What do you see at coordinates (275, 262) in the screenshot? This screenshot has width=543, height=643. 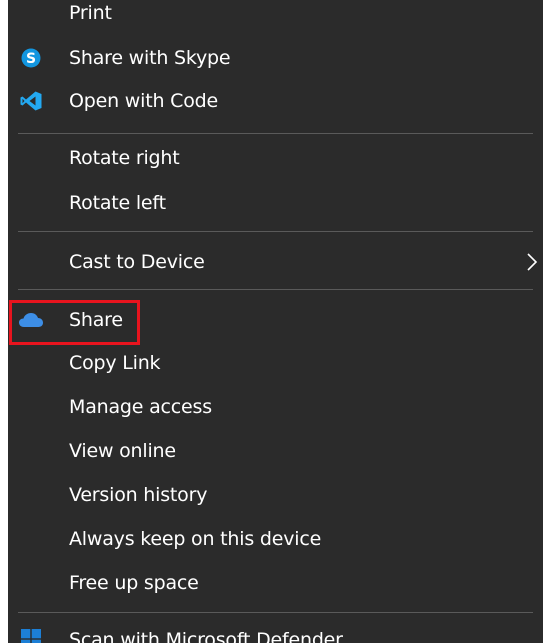 I see `menu-item-cast-to-device: Cast to Device` at bounding box center [275, 262].